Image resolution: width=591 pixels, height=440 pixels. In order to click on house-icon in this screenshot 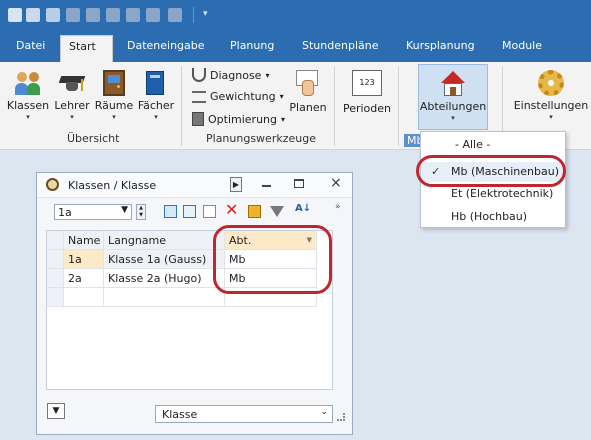, I will do `click(453, 84)`.